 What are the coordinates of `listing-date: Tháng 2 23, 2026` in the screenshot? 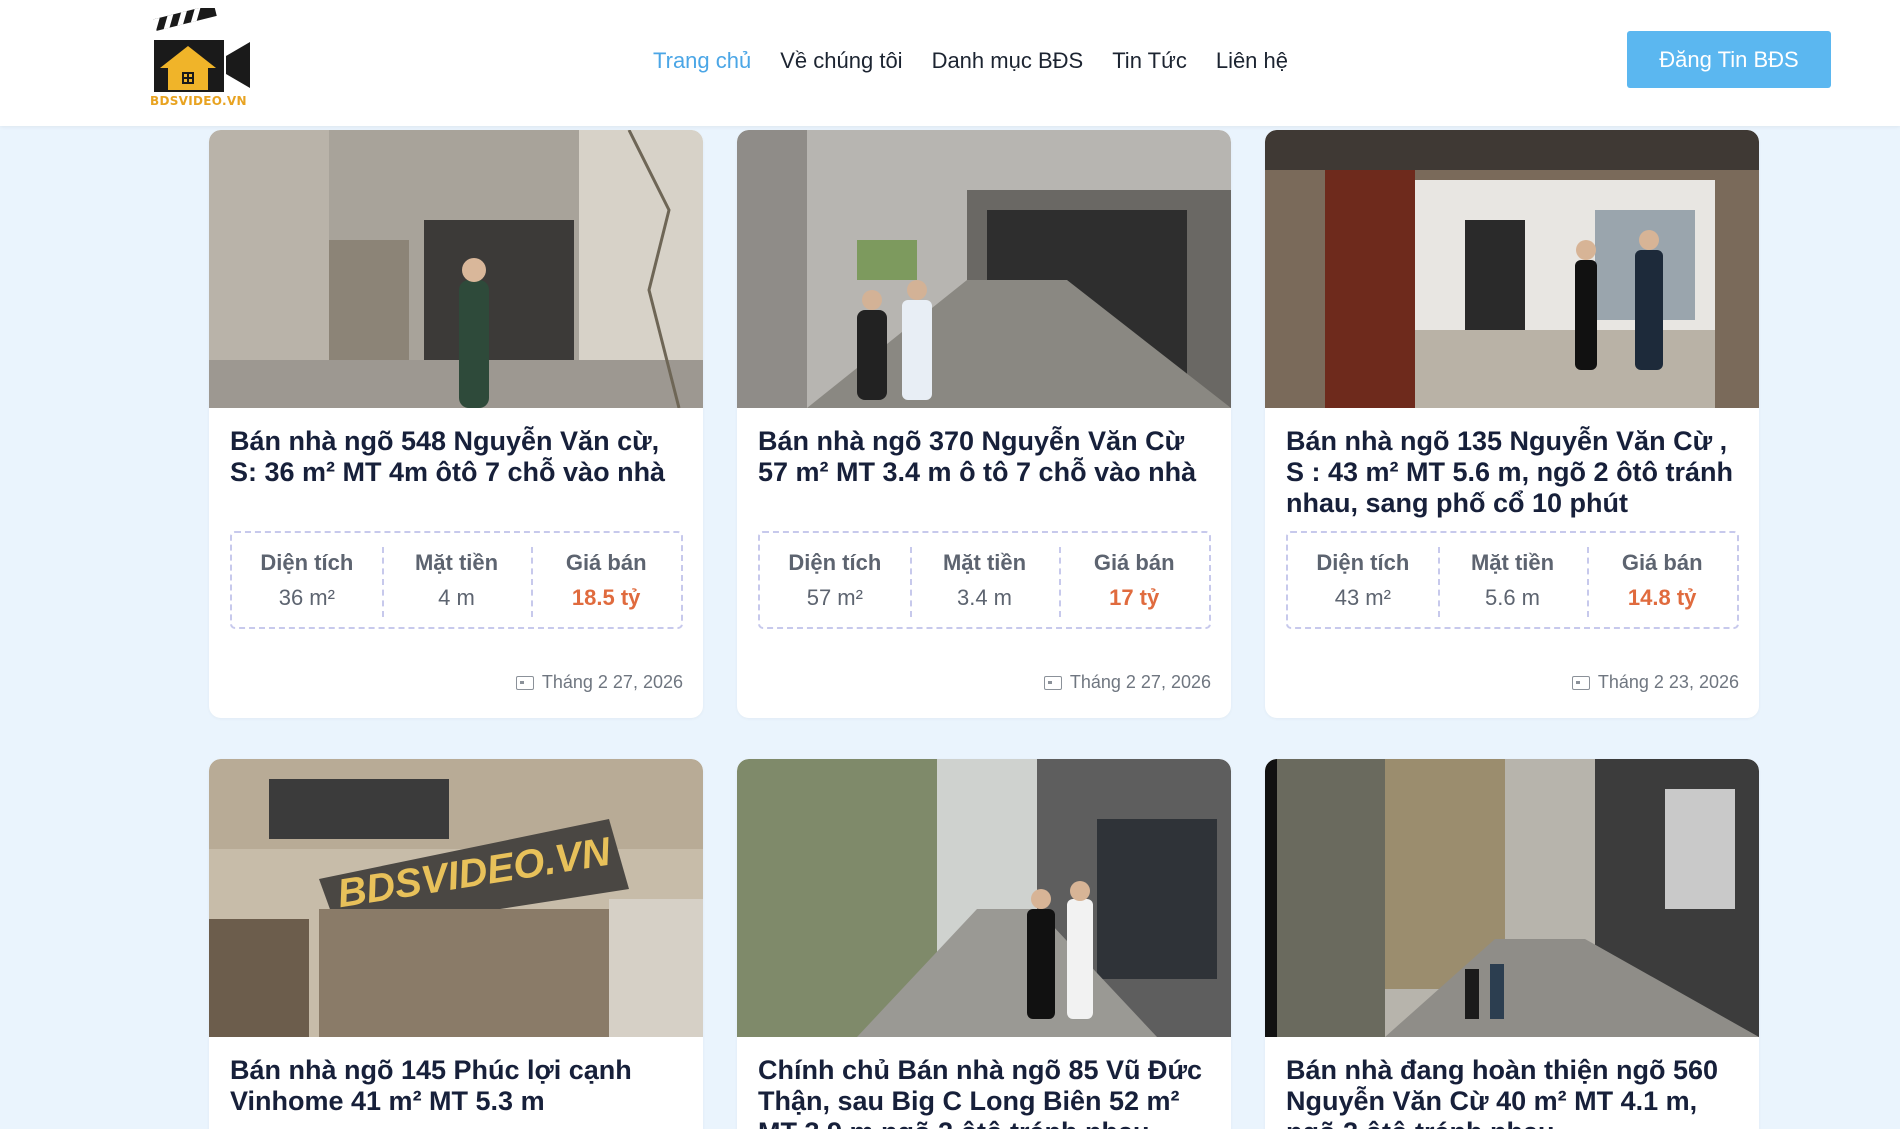 It's located at (1655, 682).